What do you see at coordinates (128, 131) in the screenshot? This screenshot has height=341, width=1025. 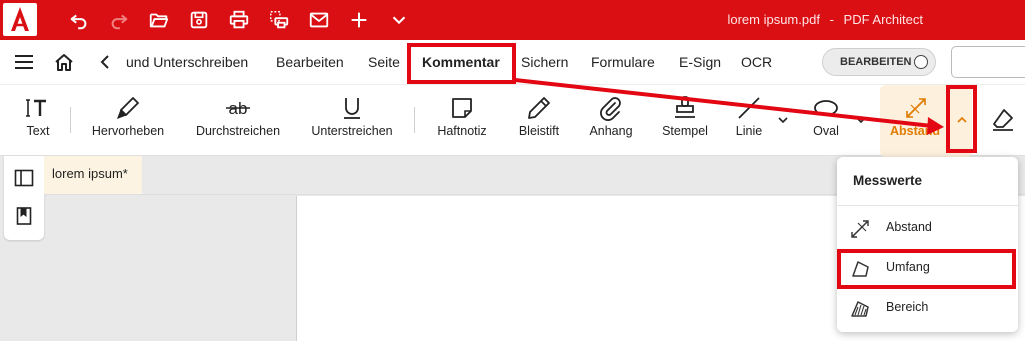 I see `highlight-tool-label: Hervorheben` at bounding box center [128, 131].